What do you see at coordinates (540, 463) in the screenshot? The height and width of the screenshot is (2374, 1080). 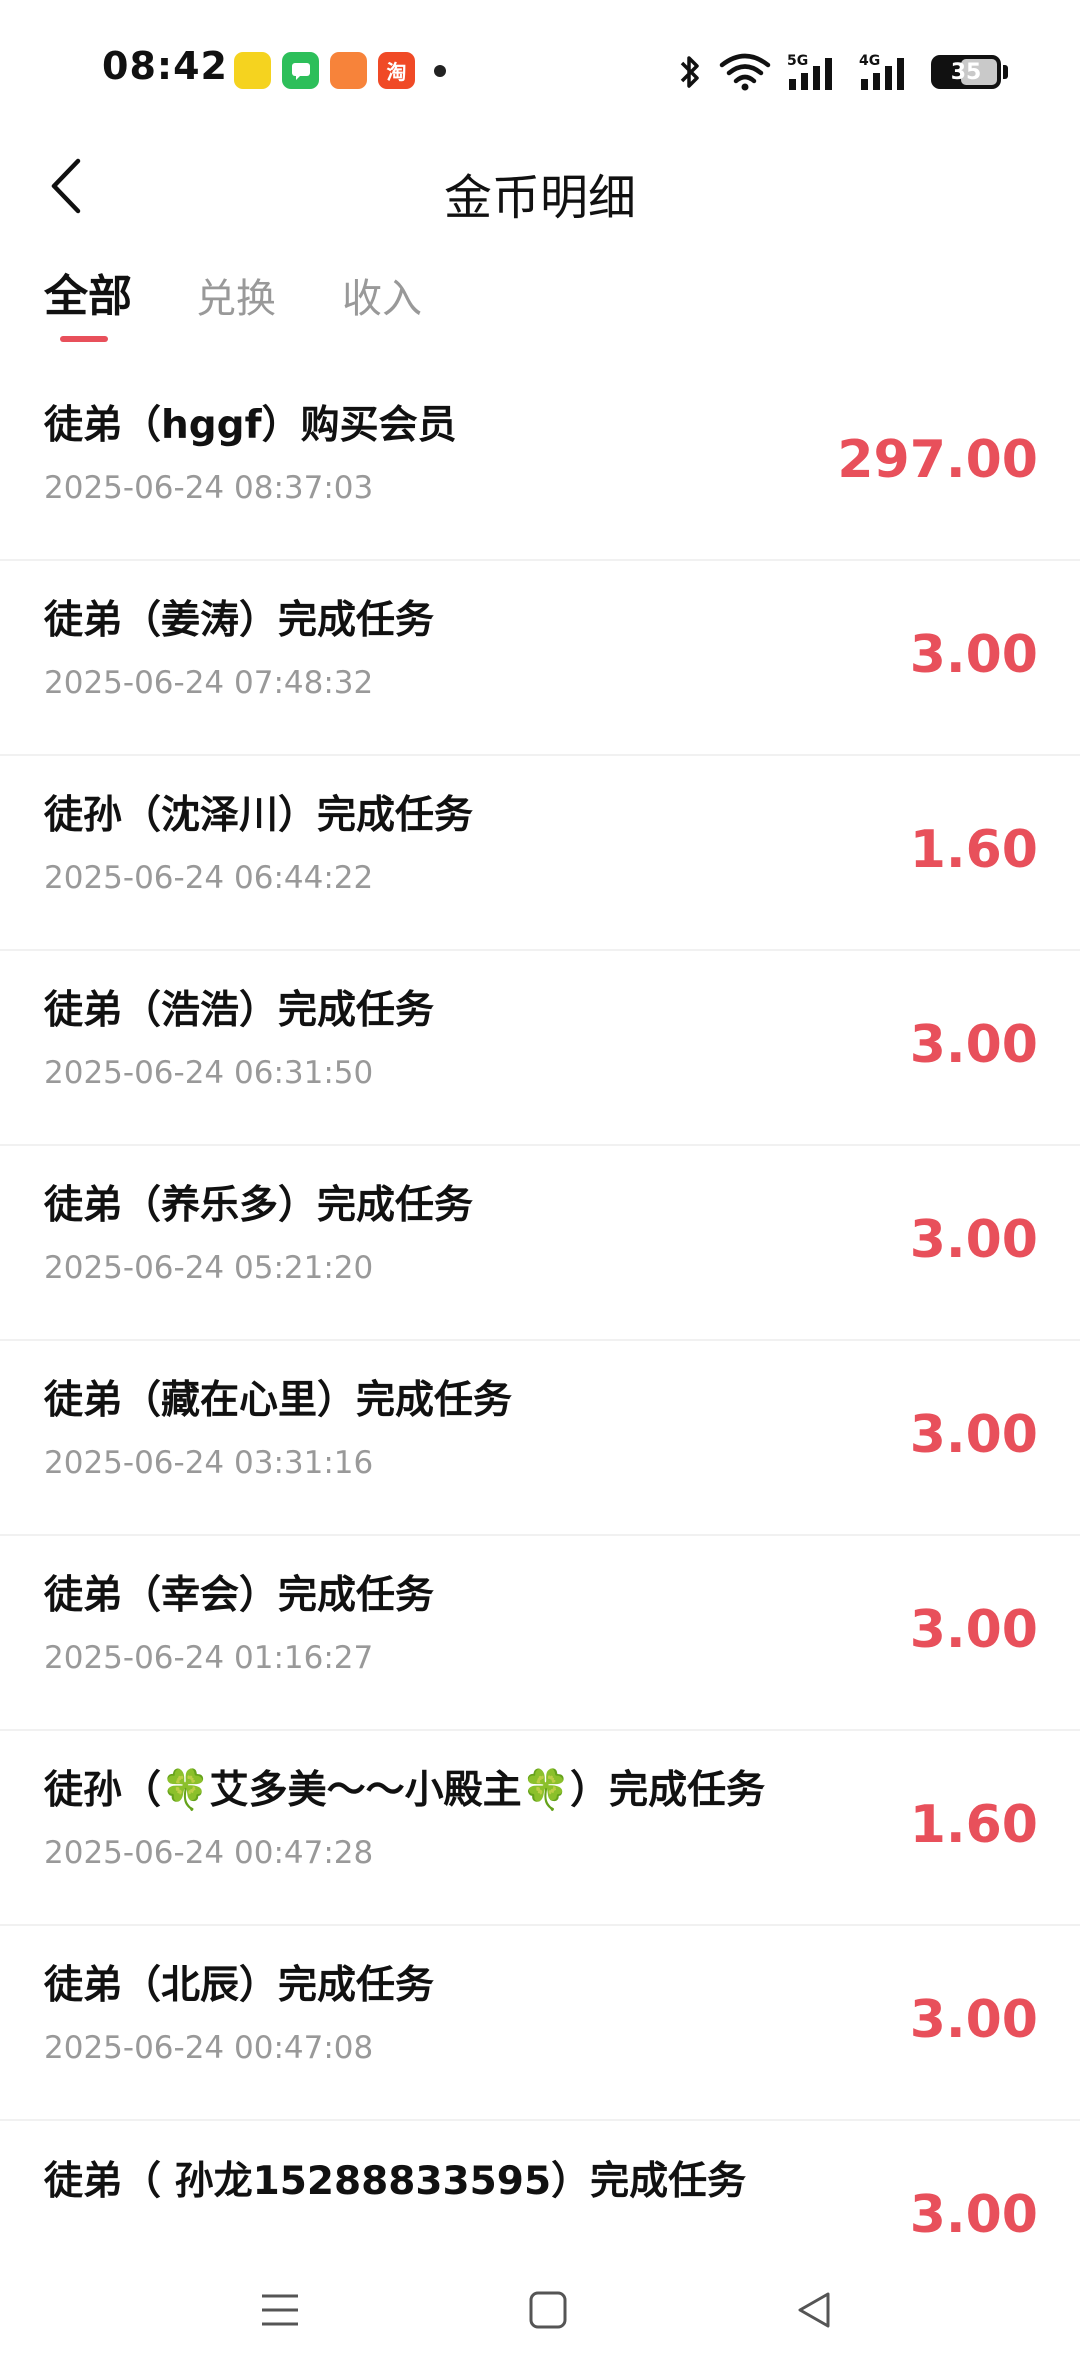 I see `list-item: 徒弟（hggf）购买会员 2025-06-24 08:37:03 297.00` at bounding box center [540, 463].